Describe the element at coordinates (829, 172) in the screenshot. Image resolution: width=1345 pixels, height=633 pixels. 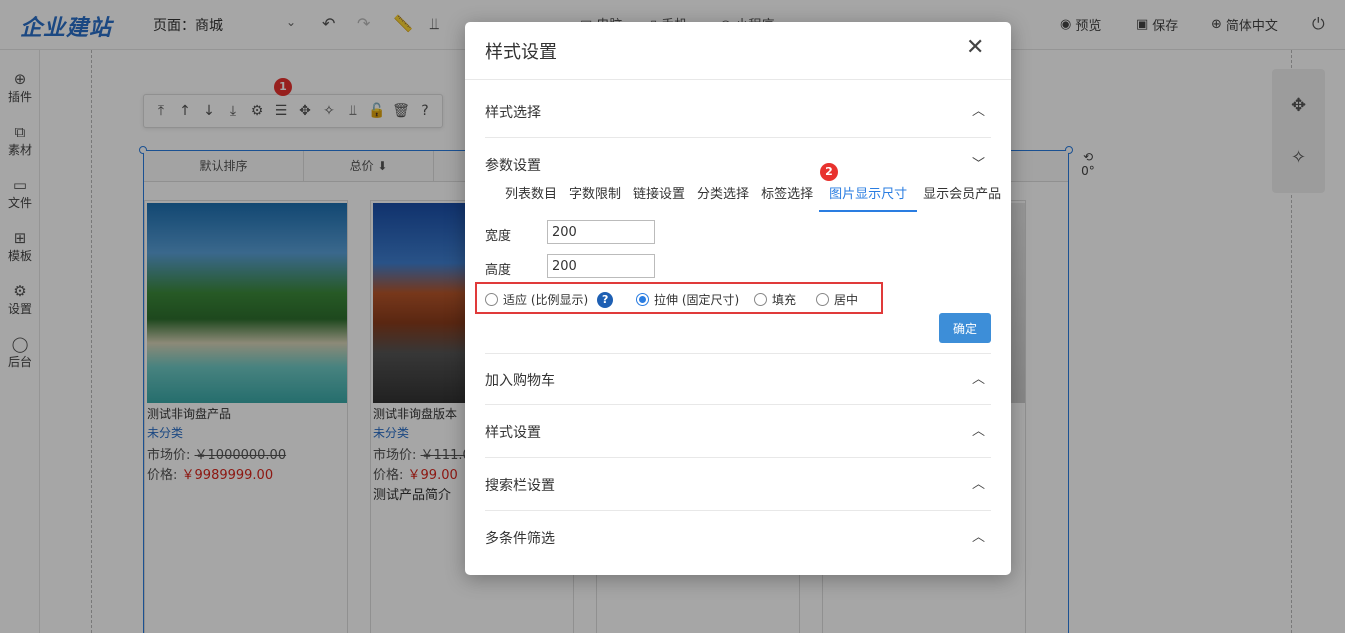
I see `step-badge-2: 2` at that location.